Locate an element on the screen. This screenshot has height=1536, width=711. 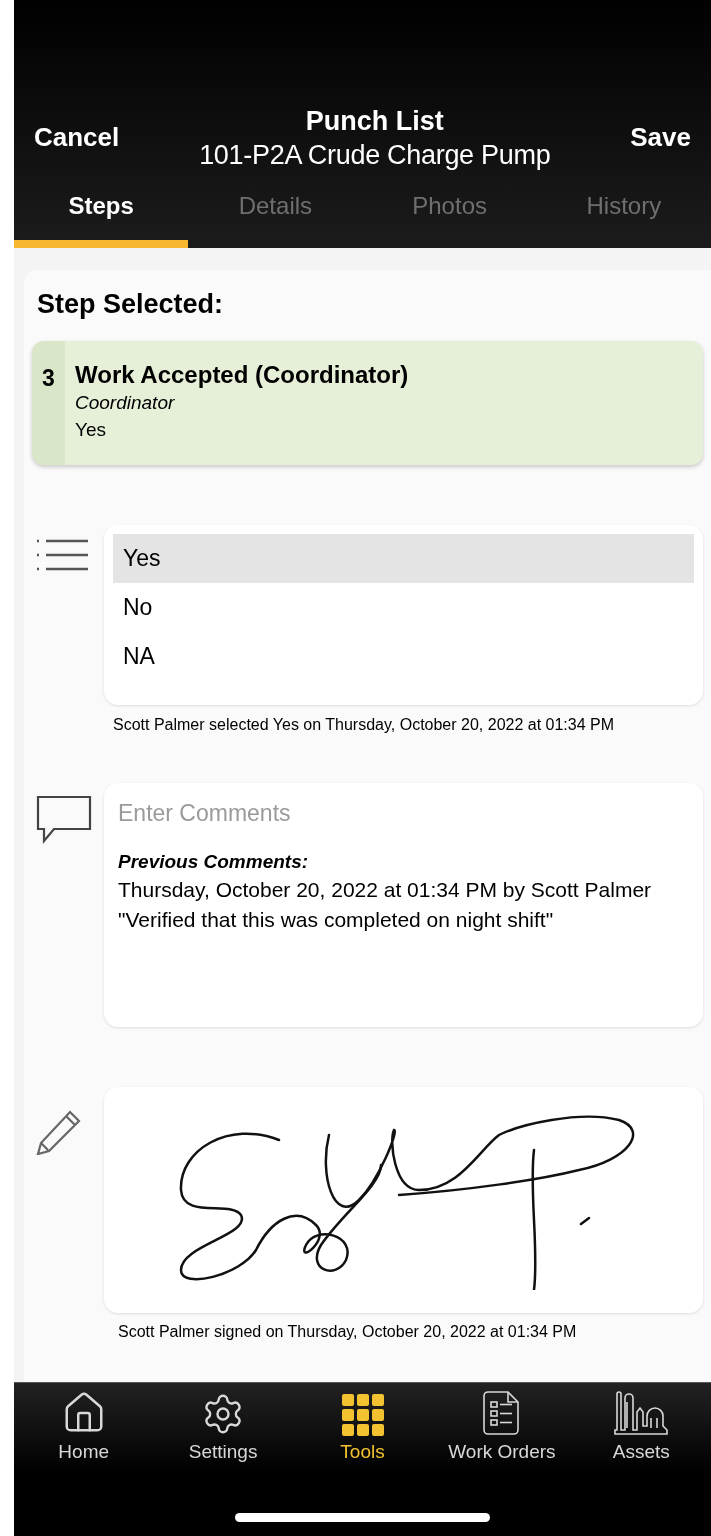
nav-tab: Work Orders is located at coordinates (502, 1427).